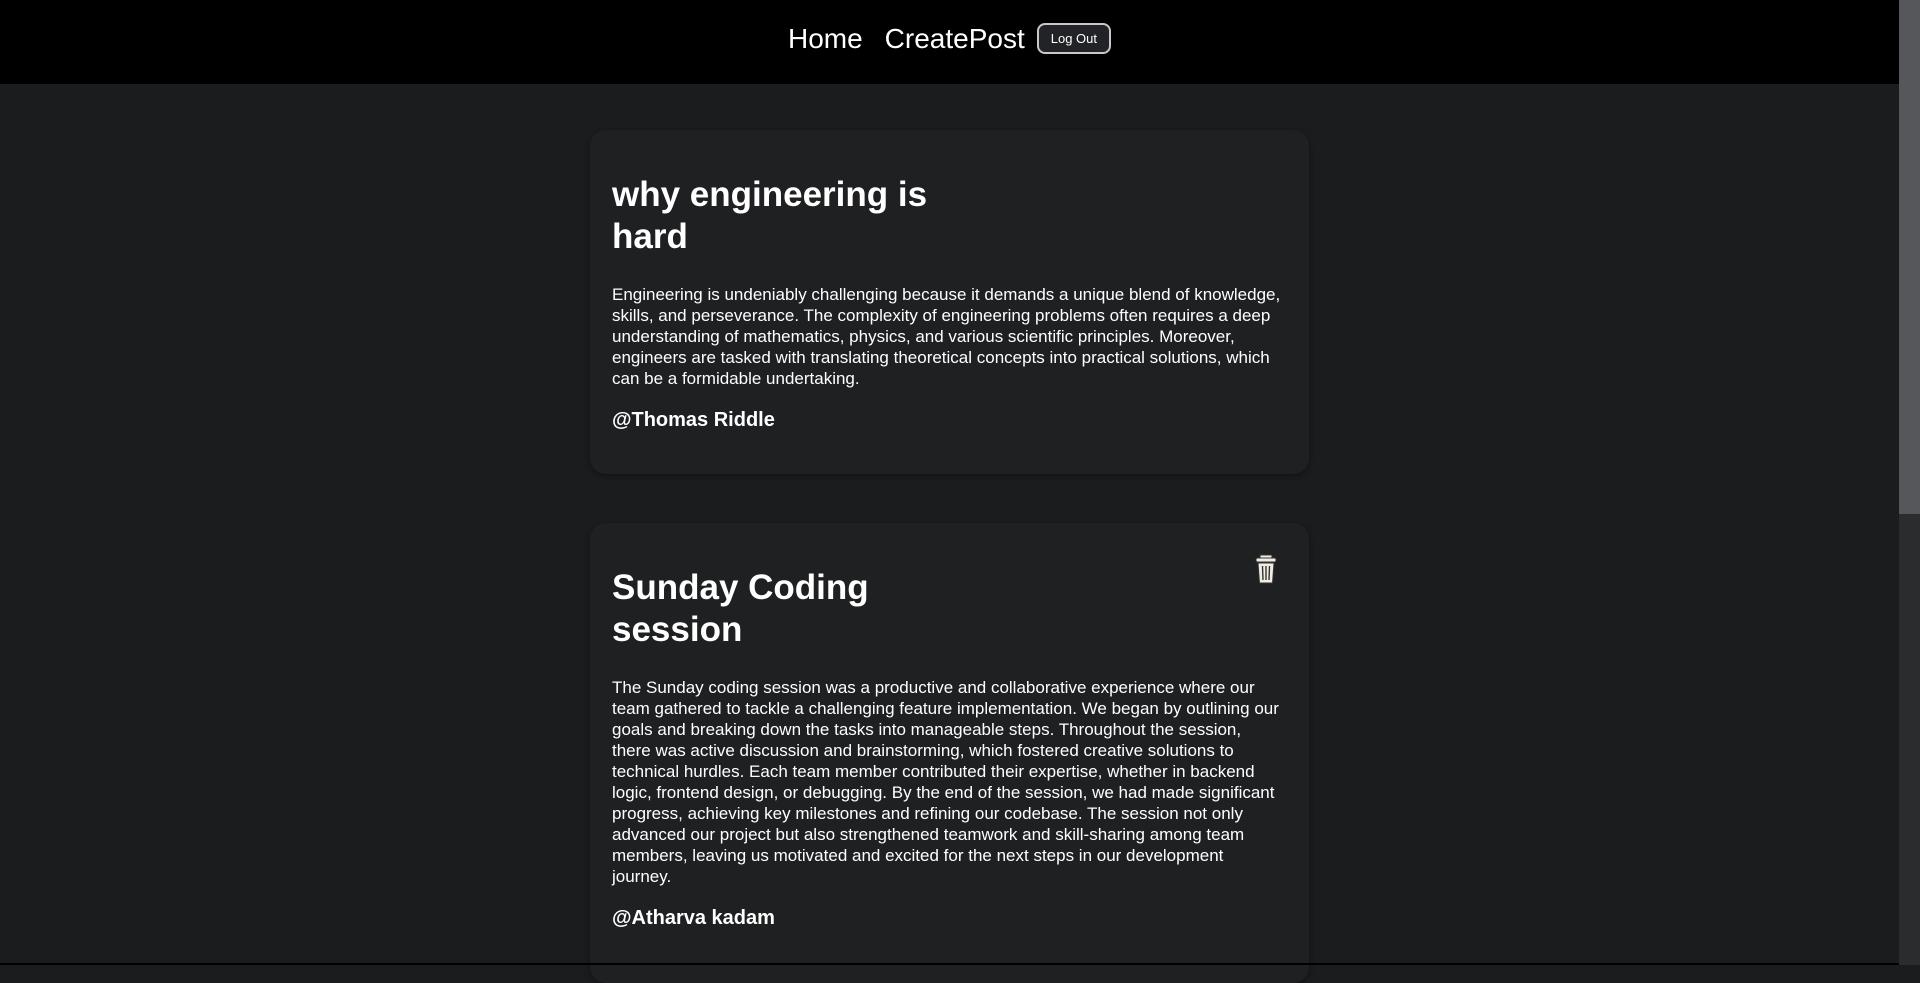 The width and height of the screenshot is (1920, 983). Describe the element at coordinates (1074, 38) in the screenshot. I see `logout-button: Log Out` at that location.